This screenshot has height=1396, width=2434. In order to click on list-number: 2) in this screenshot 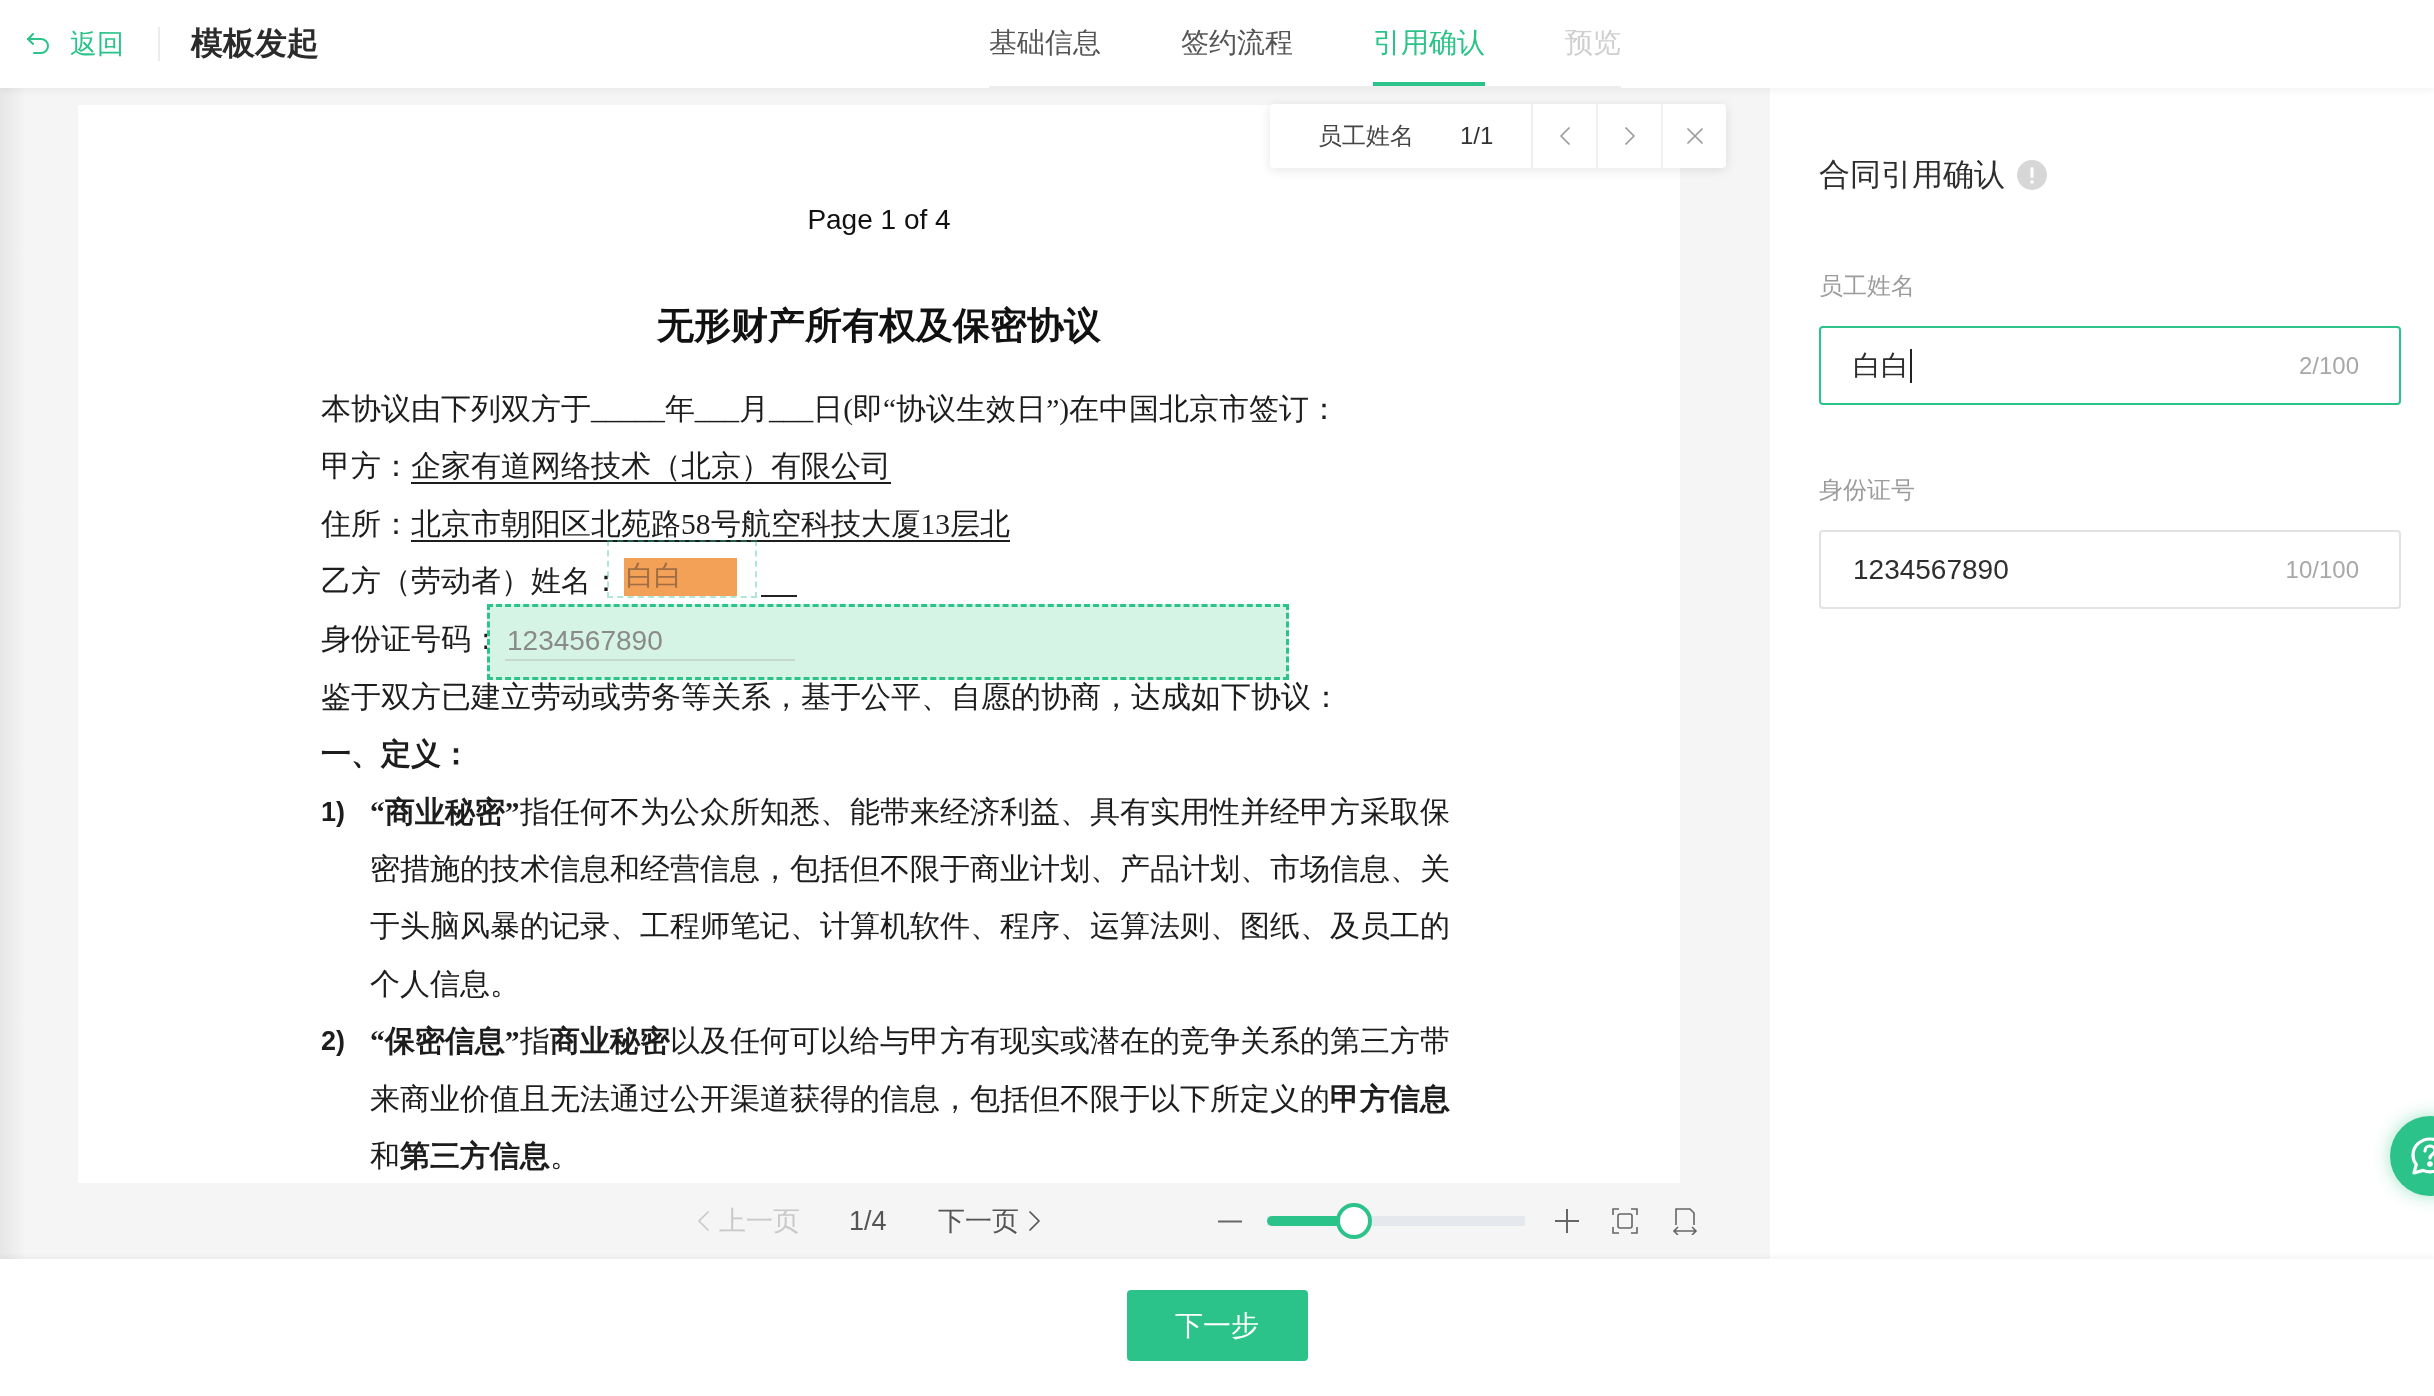, I will do `click(333, 1042)`.